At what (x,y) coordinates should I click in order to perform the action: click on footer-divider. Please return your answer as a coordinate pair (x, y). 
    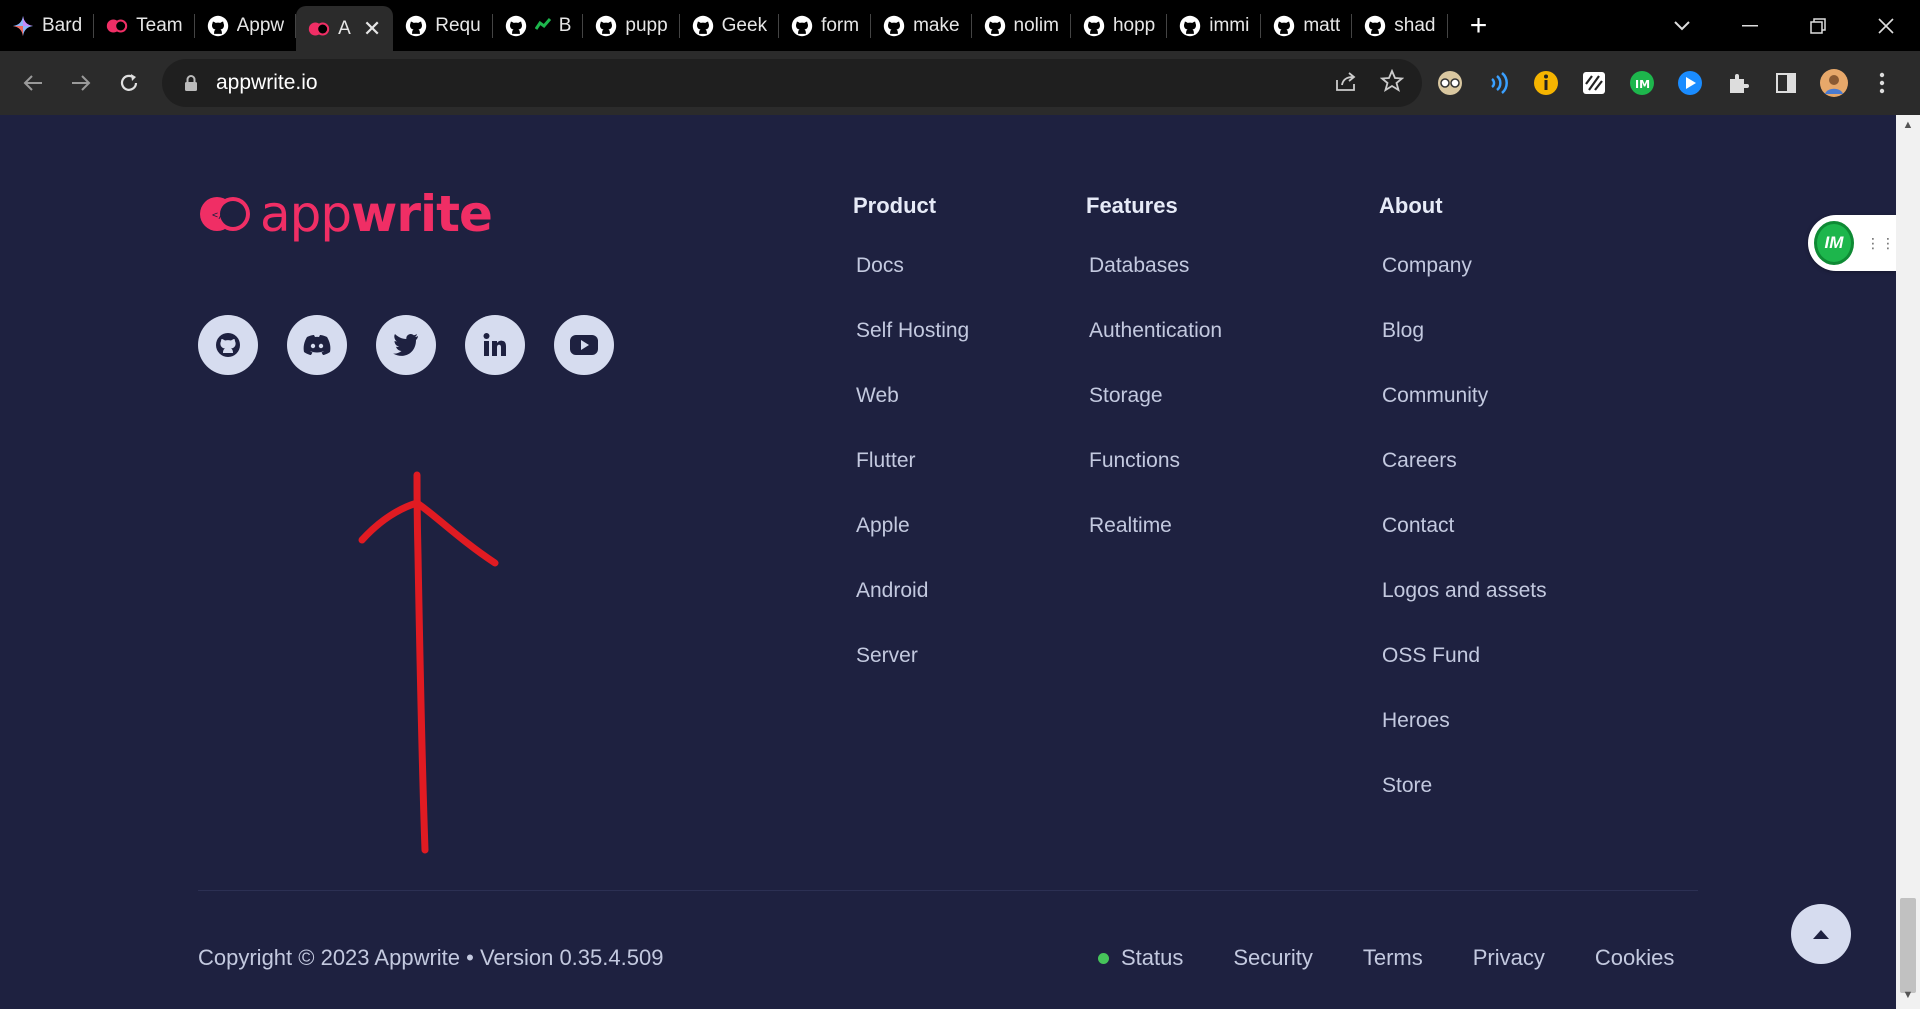
    Looking at the image, I should click on (948, 890).